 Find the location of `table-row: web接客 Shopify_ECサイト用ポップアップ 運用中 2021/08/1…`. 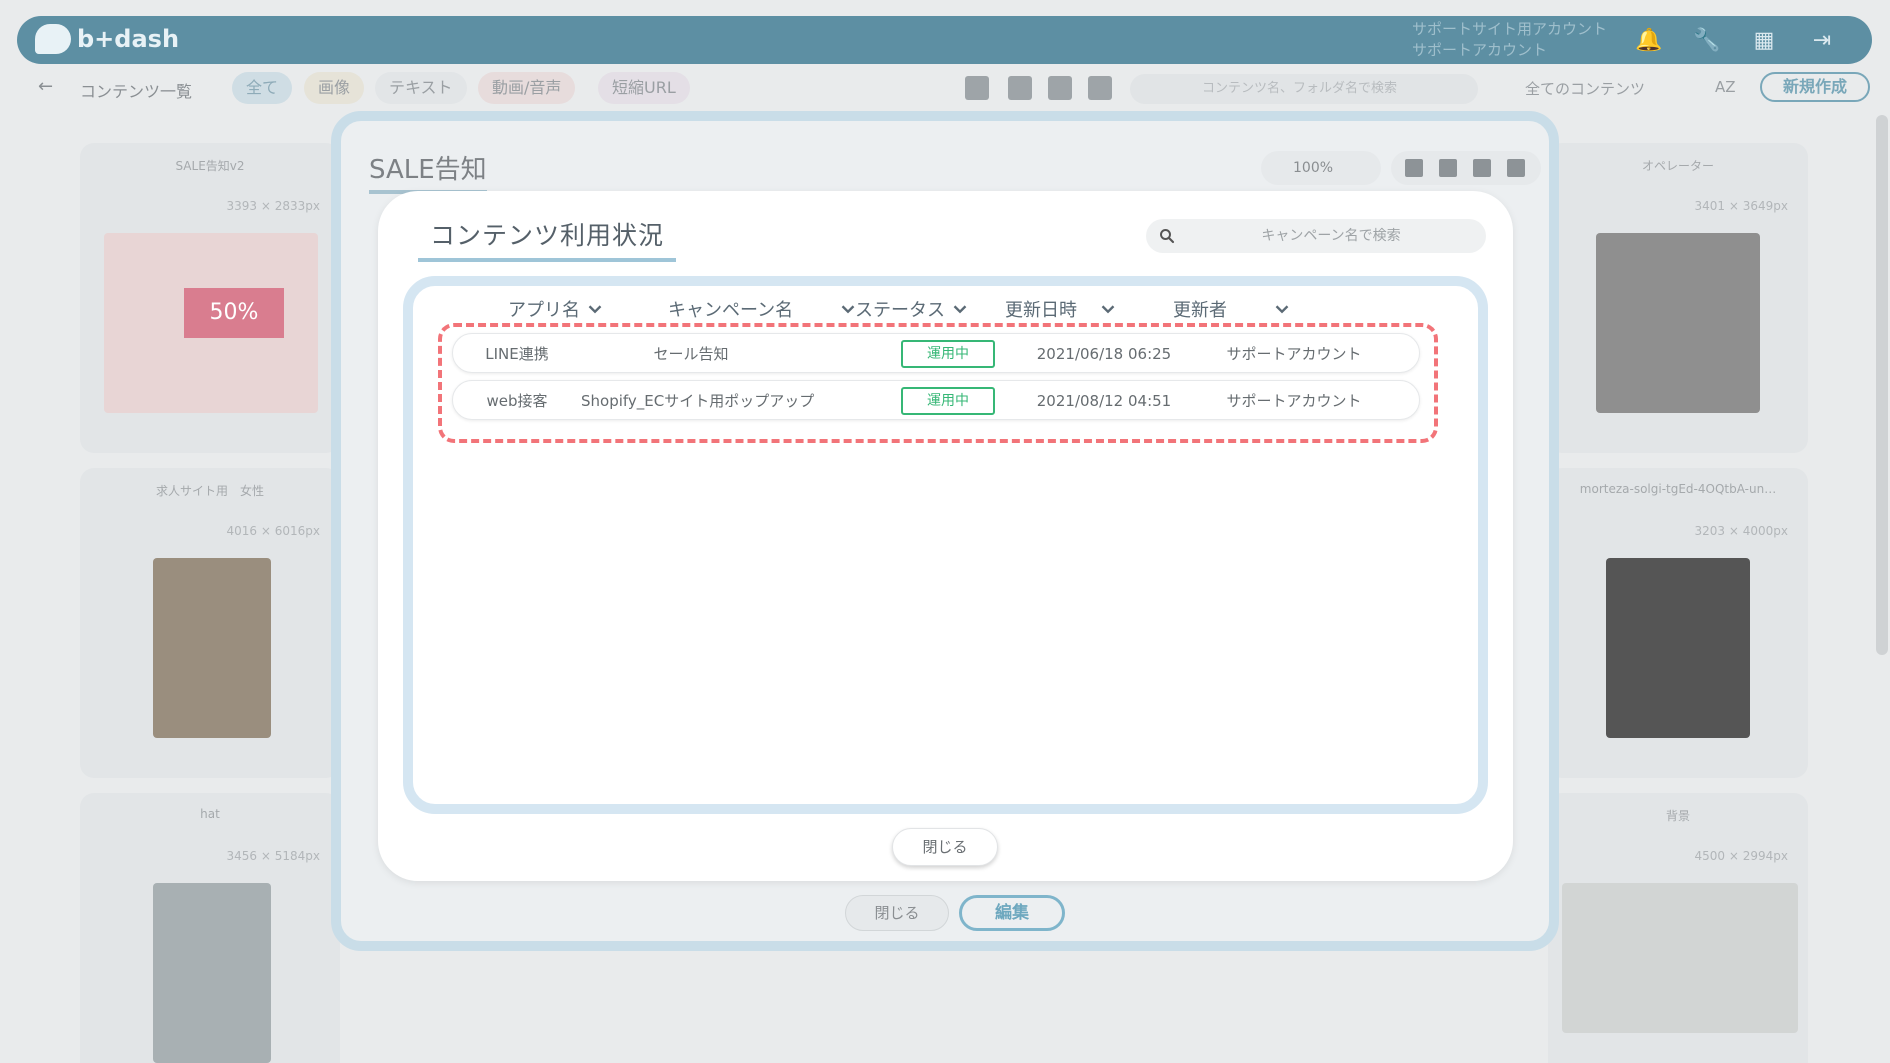

table-row: web接客 Shopify_ECサイト用ポップアップ 運用中 2021/08/1… is located at coordinates (936, 400).